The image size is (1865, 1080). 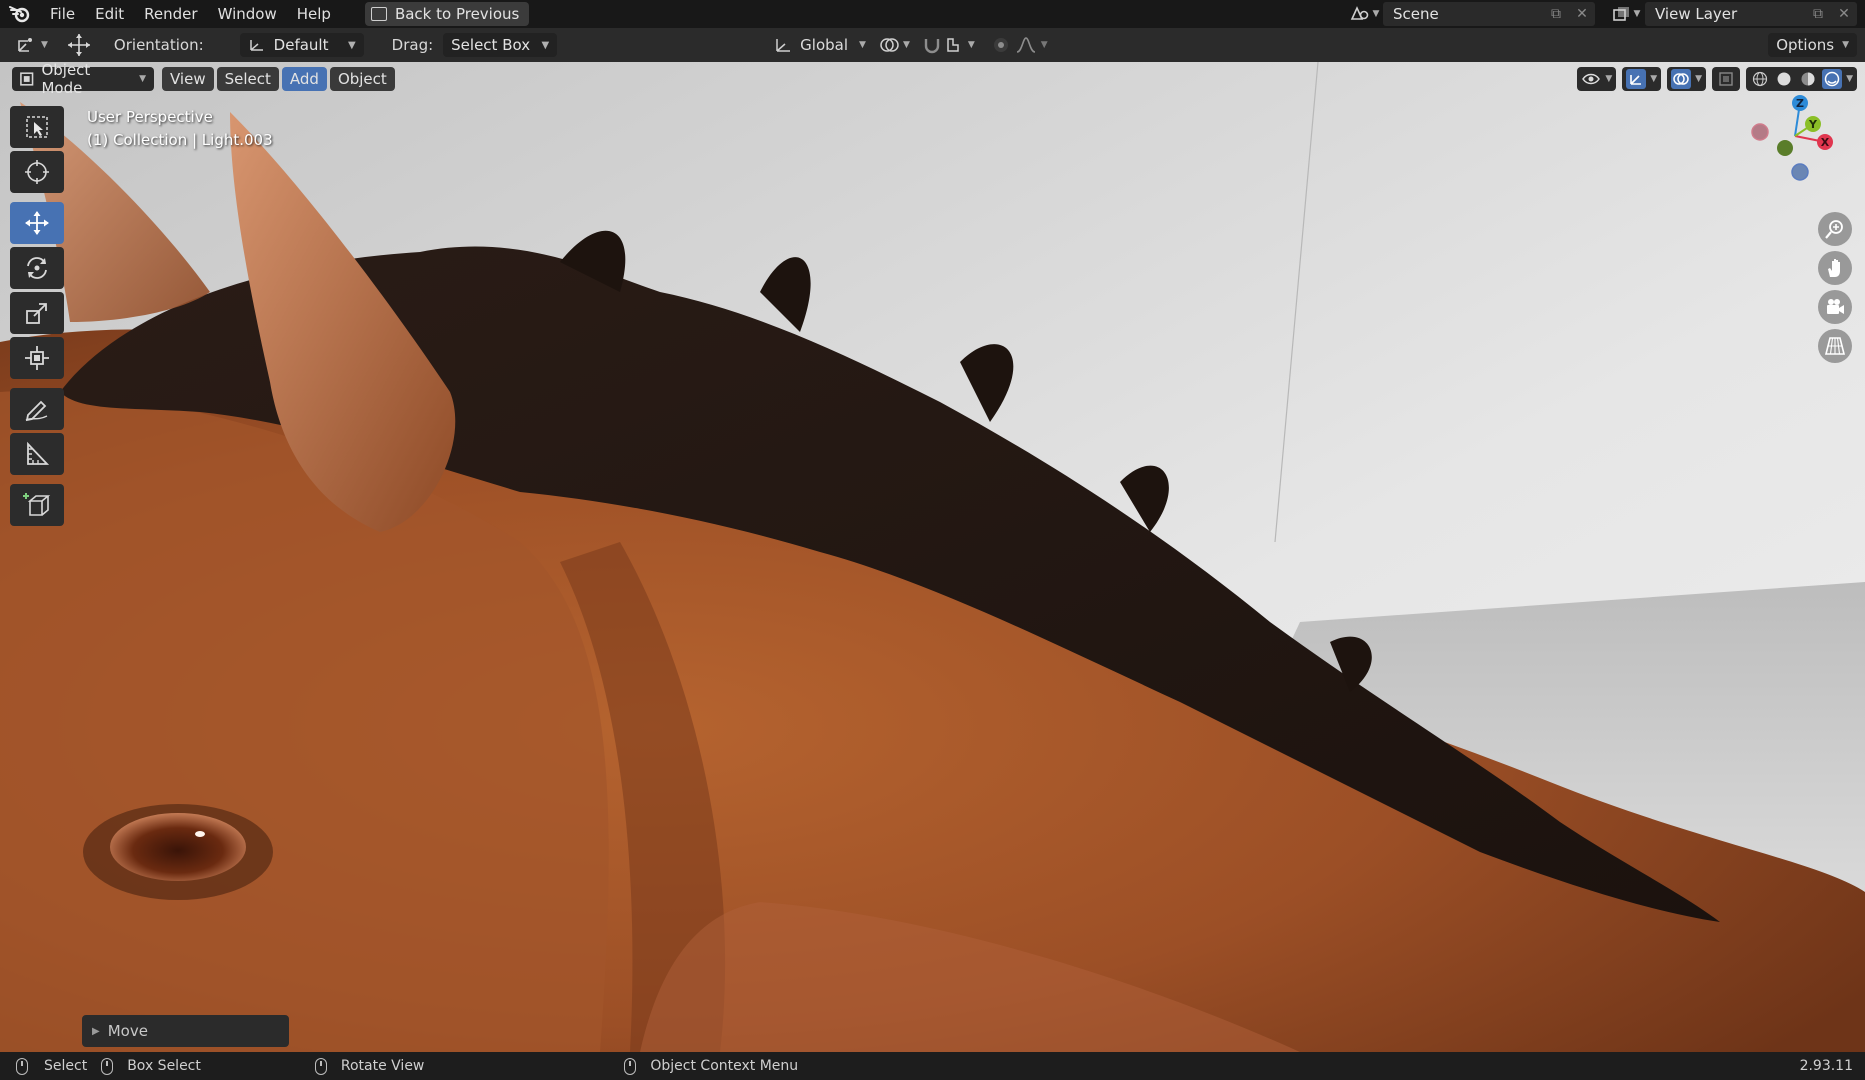 I want to click on gizmo-neg-y-axis, so click(x=1785, y=148).